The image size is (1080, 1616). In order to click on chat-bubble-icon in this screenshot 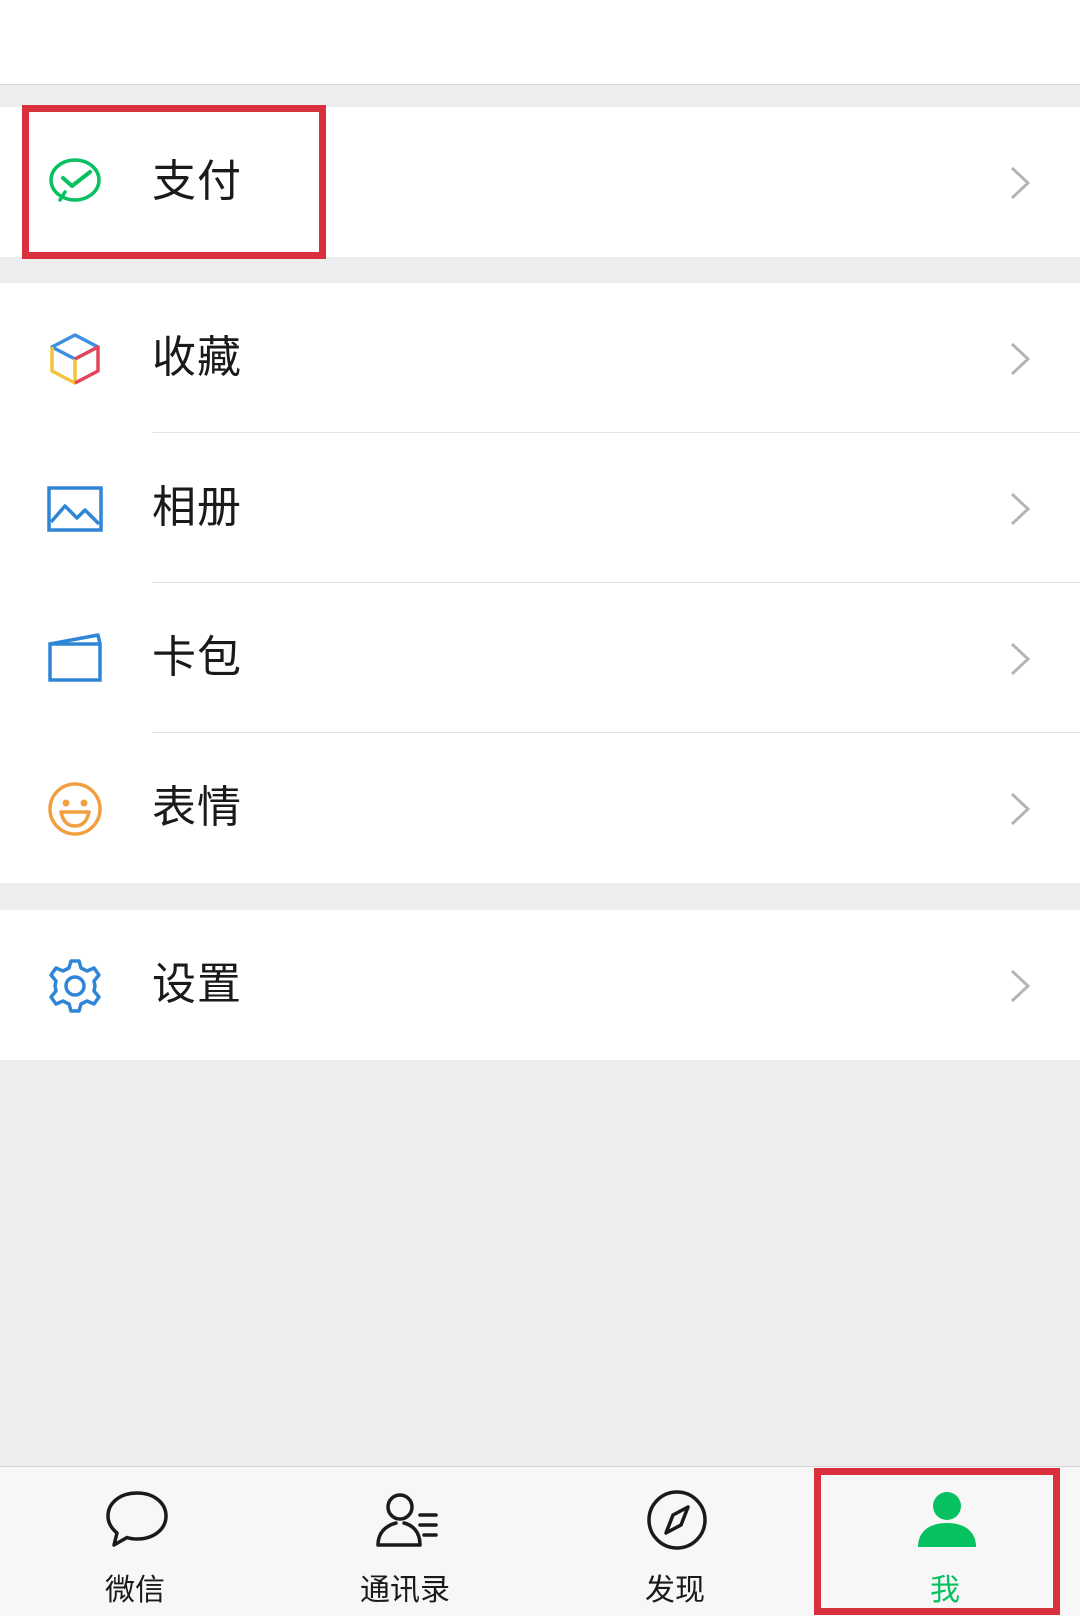, I will do `click(137, 1520)`.